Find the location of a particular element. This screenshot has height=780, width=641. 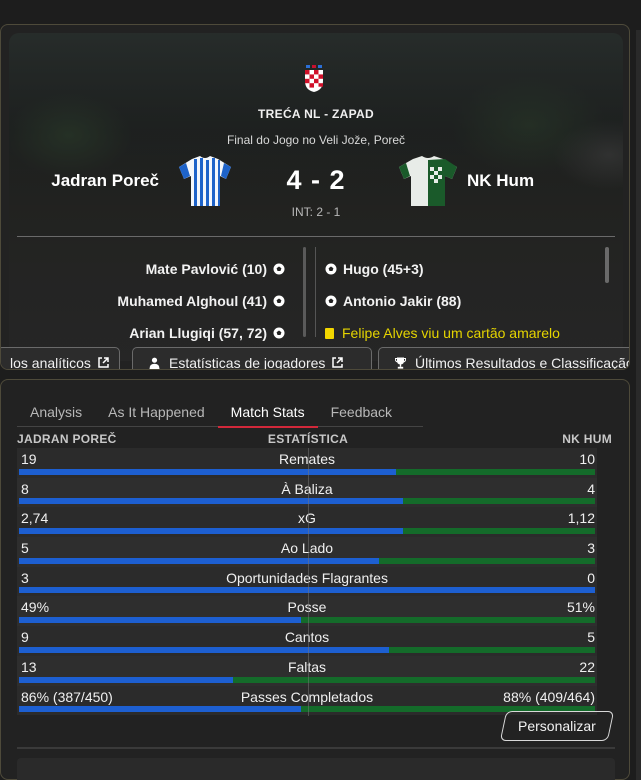

tab-as-it-happened: As It Happened is located at coordinates (156, 413).